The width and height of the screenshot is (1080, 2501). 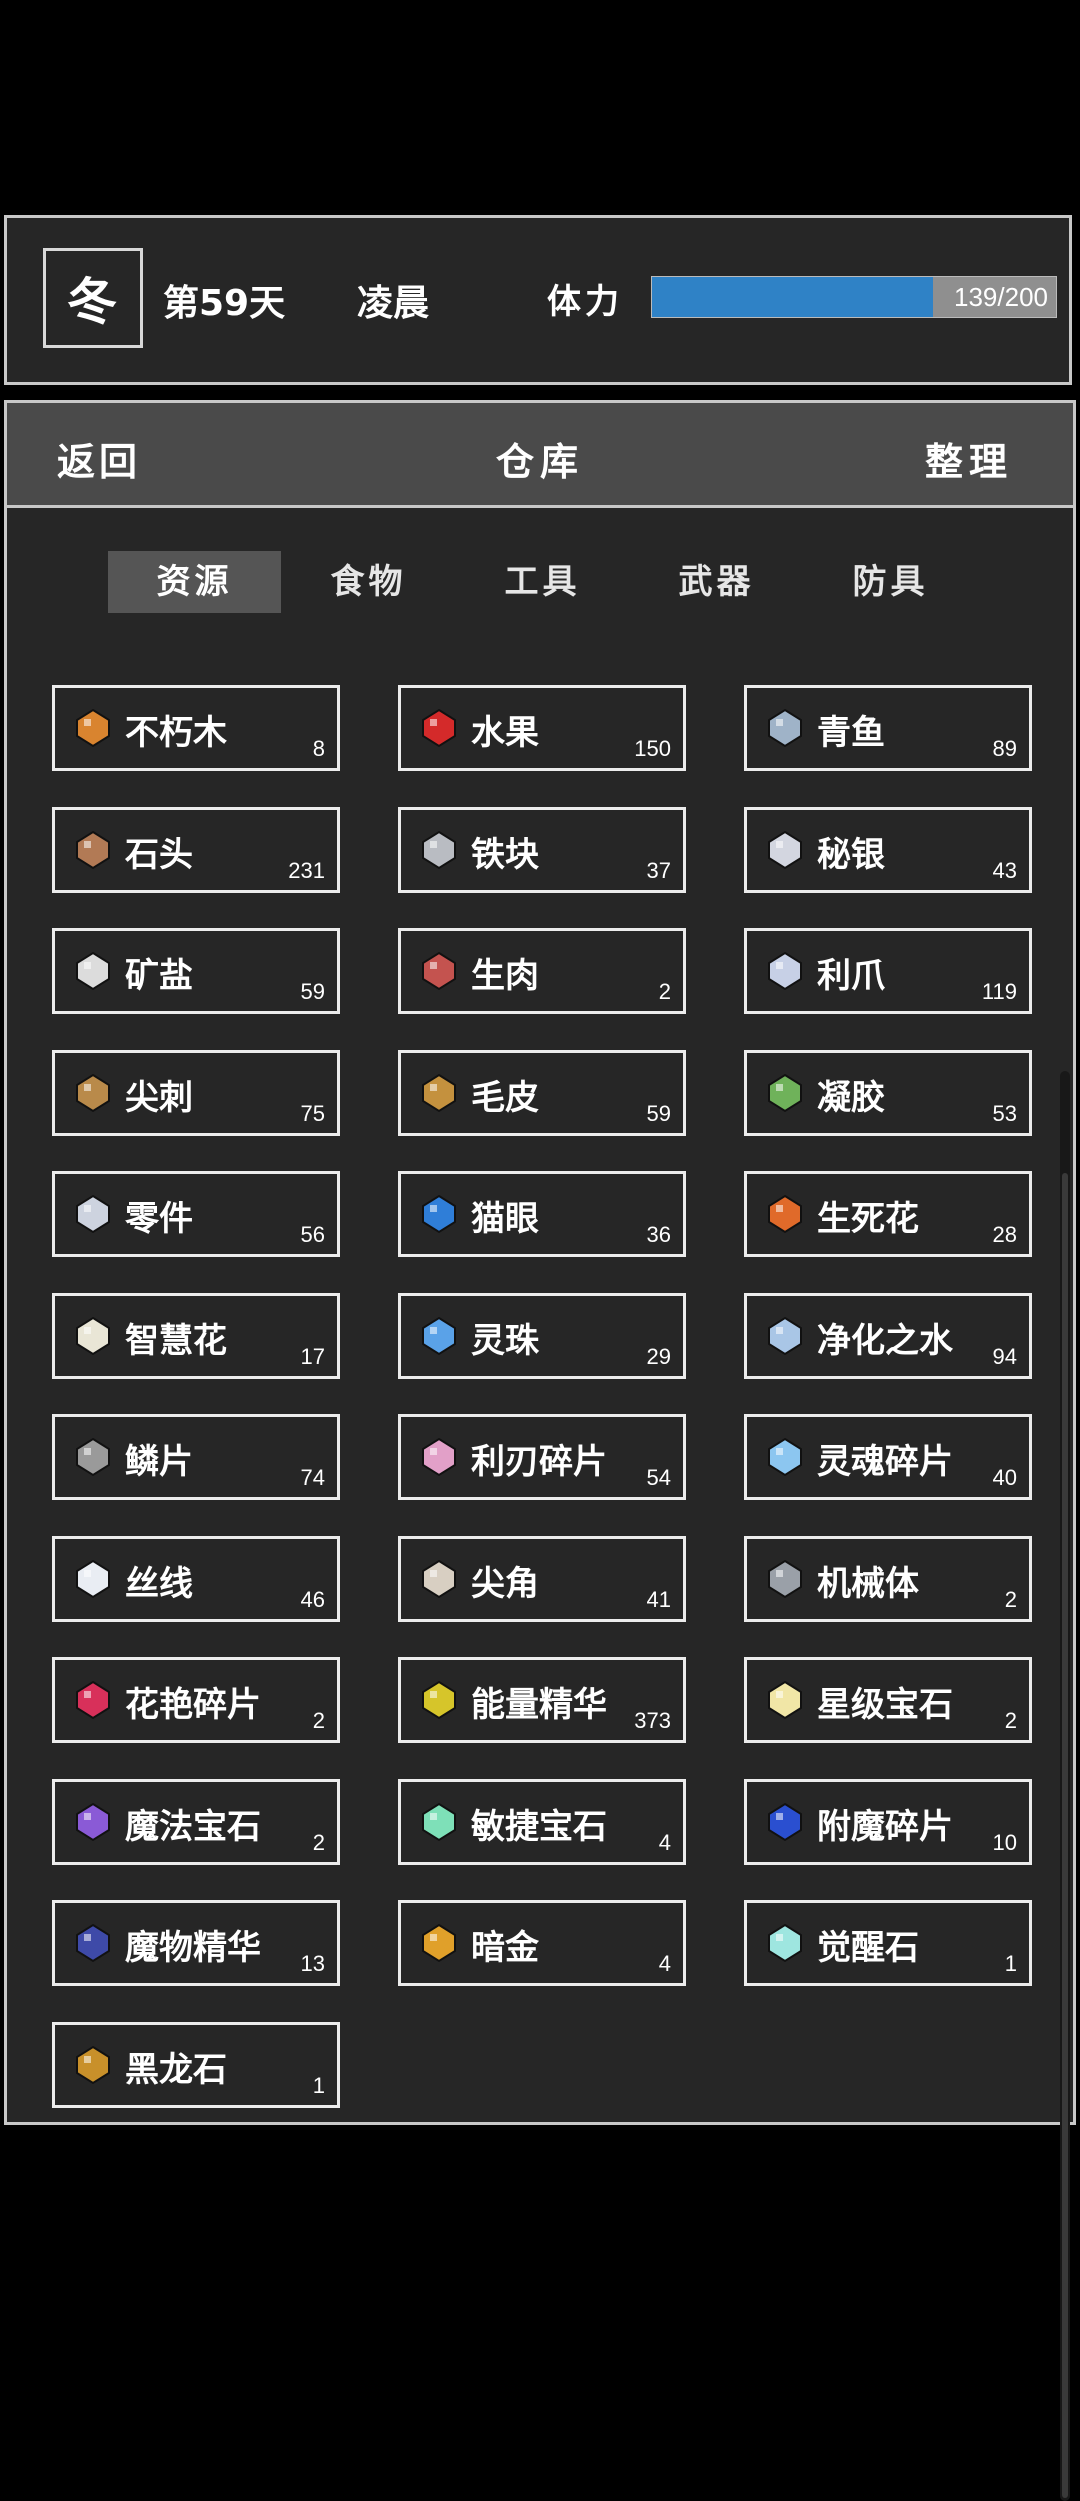 I want to click on item-slot: 鳞片 74, so click(x=196, y=1457).